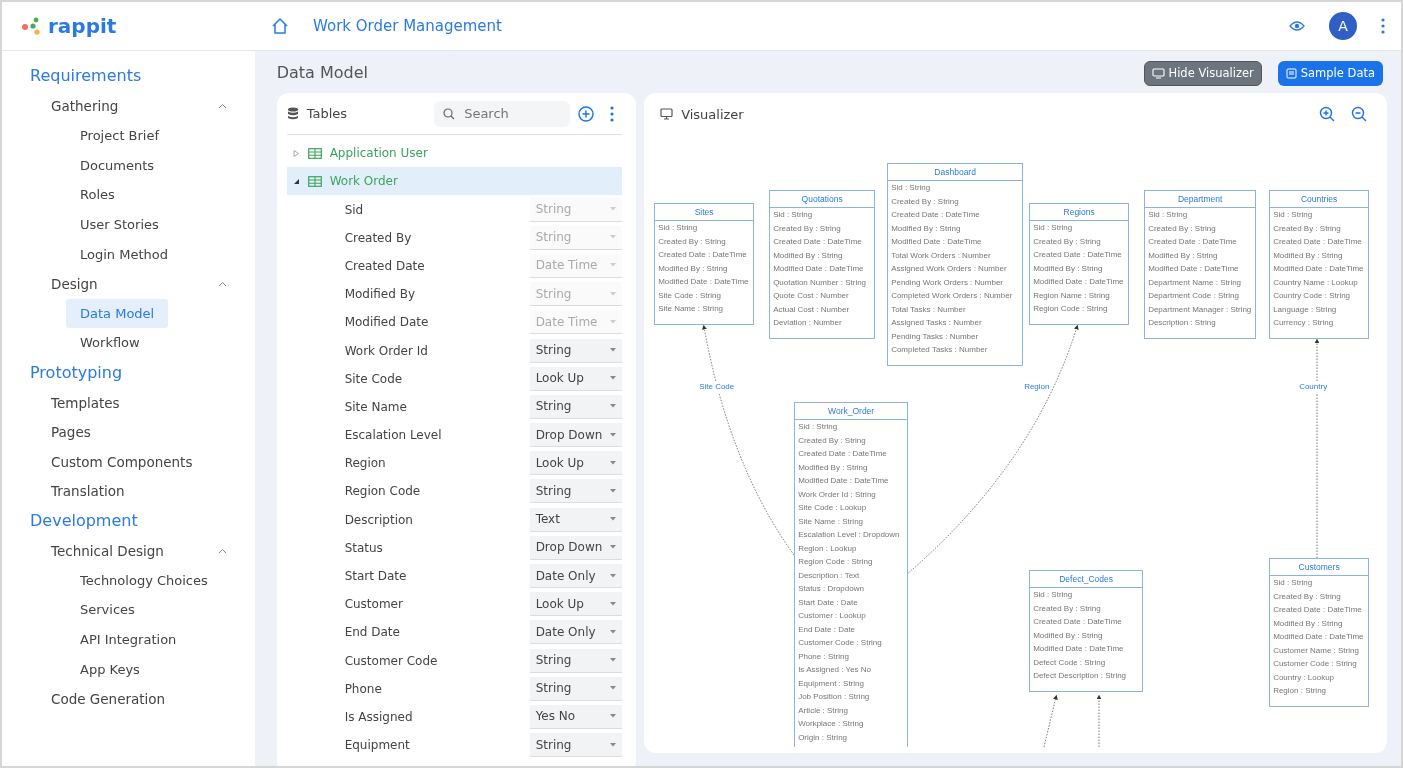 The image size is (1403, 768). I want to click on entity-attribute: Pending Work Orders : Number, so click(947, 283).